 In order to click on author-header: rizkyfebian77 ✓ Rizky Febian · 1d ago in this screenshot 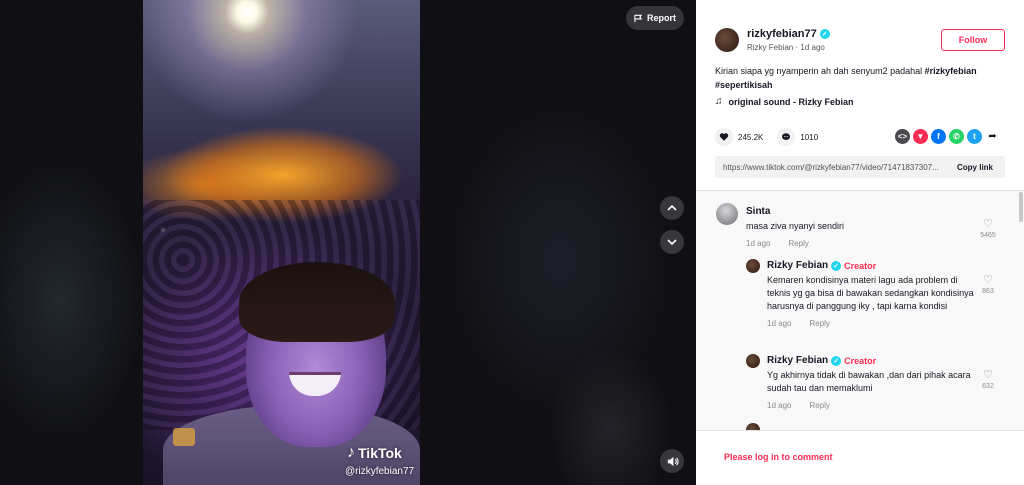, I will do `click(772, 40)`.